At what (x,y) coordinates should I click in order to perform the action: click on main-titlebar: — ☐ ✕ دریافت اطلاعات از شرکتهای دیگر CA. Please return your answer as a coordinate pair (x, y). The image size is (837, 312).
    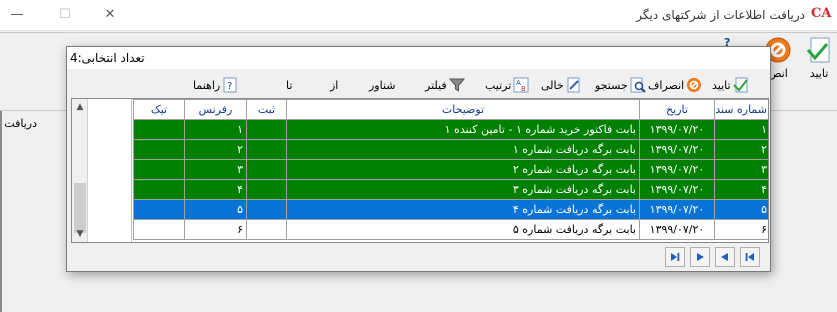
    Looking at the image, I should click on (418, 15).